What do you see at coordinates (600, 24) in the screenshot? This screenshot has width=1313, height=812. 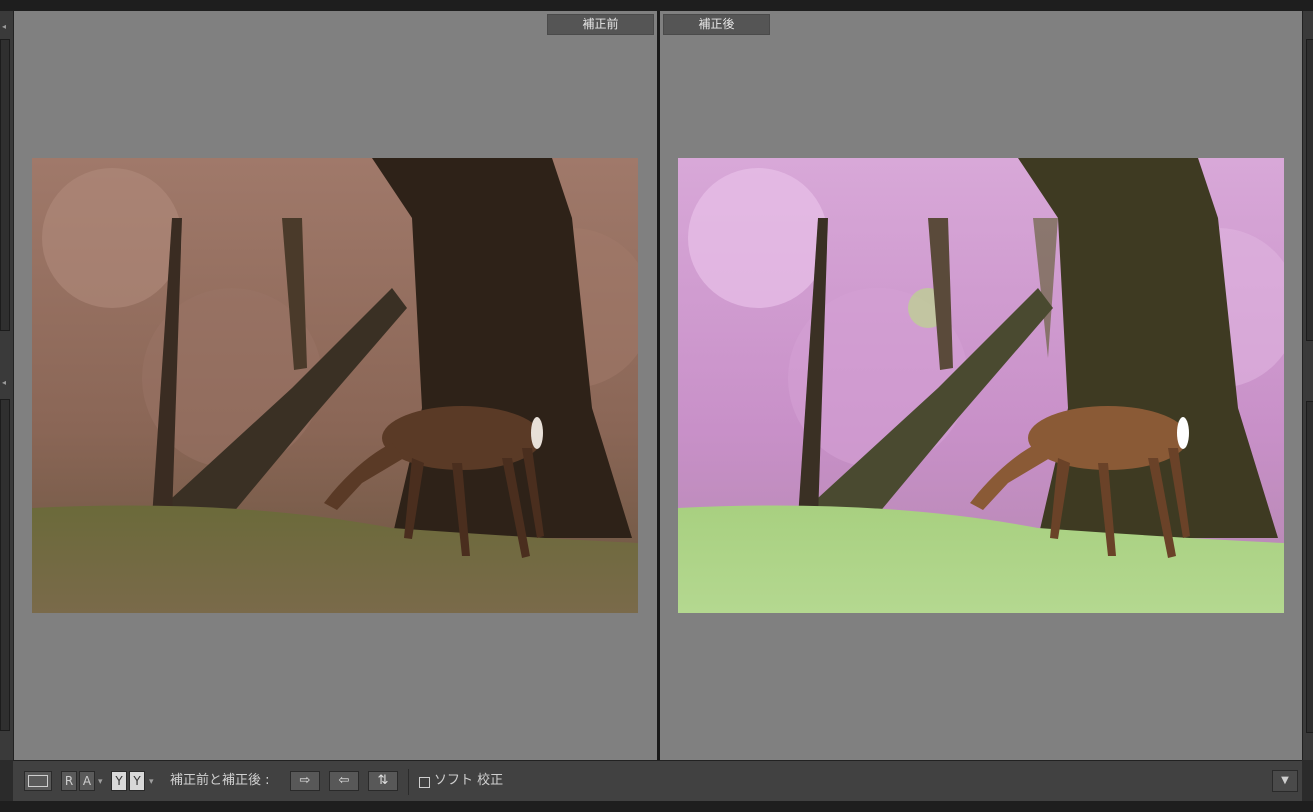 I see `before-label: 補正前` at bounding box center [600, 24].